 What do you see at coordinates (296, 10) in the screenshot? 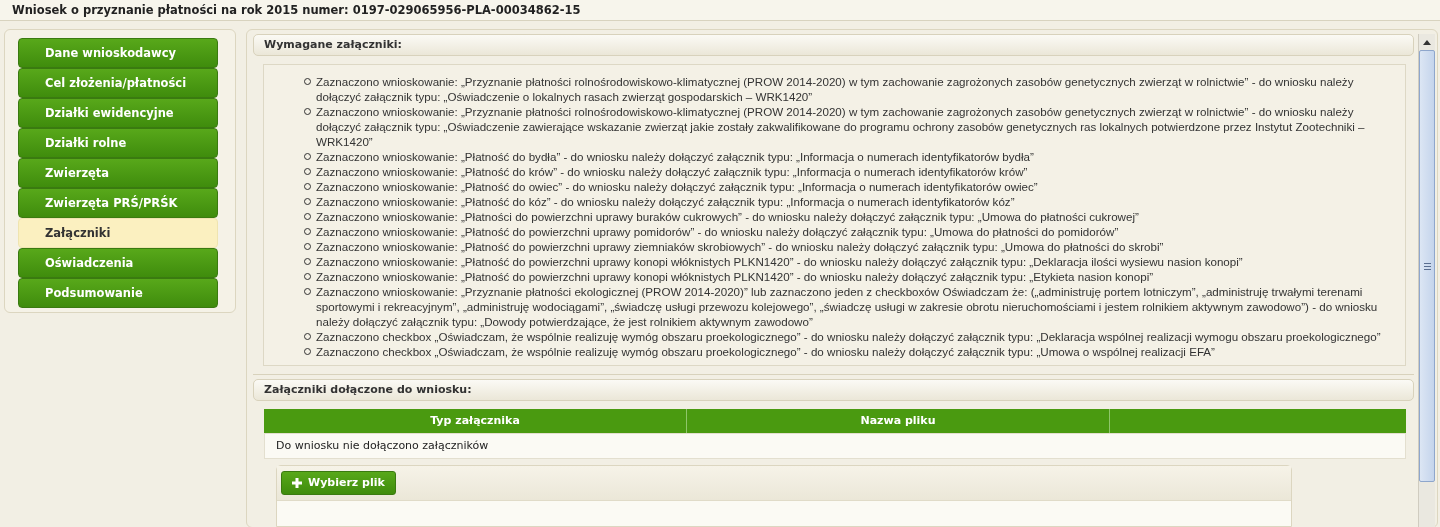
I see `page-title: Wniosek o przyznanie płatności na rok 2015 numer: 0197-029065956-PLA-00034862-15` at bounding box center [296, 10].